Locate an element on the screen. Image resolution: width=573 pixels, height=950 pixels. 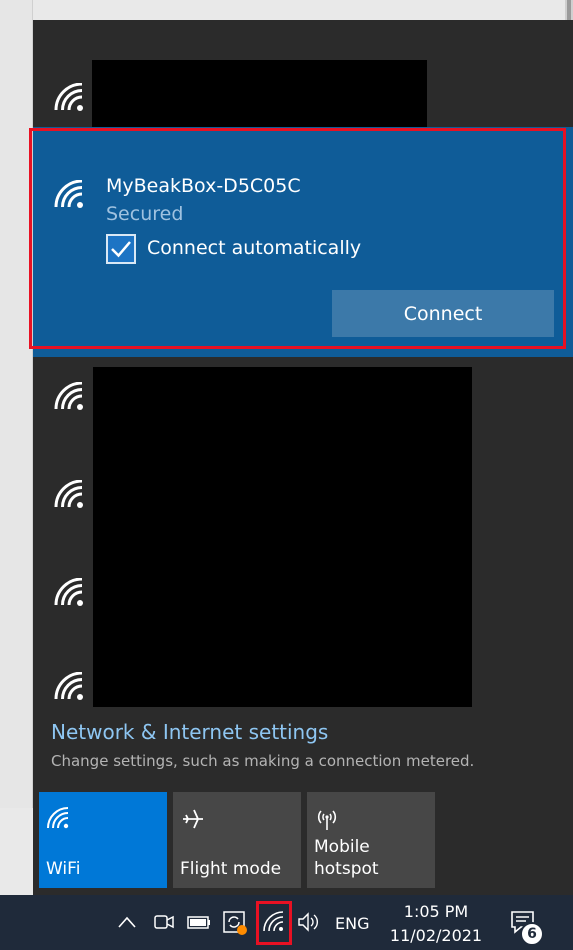
quick-action-label: WiFi is located at coordinates (63, 869).